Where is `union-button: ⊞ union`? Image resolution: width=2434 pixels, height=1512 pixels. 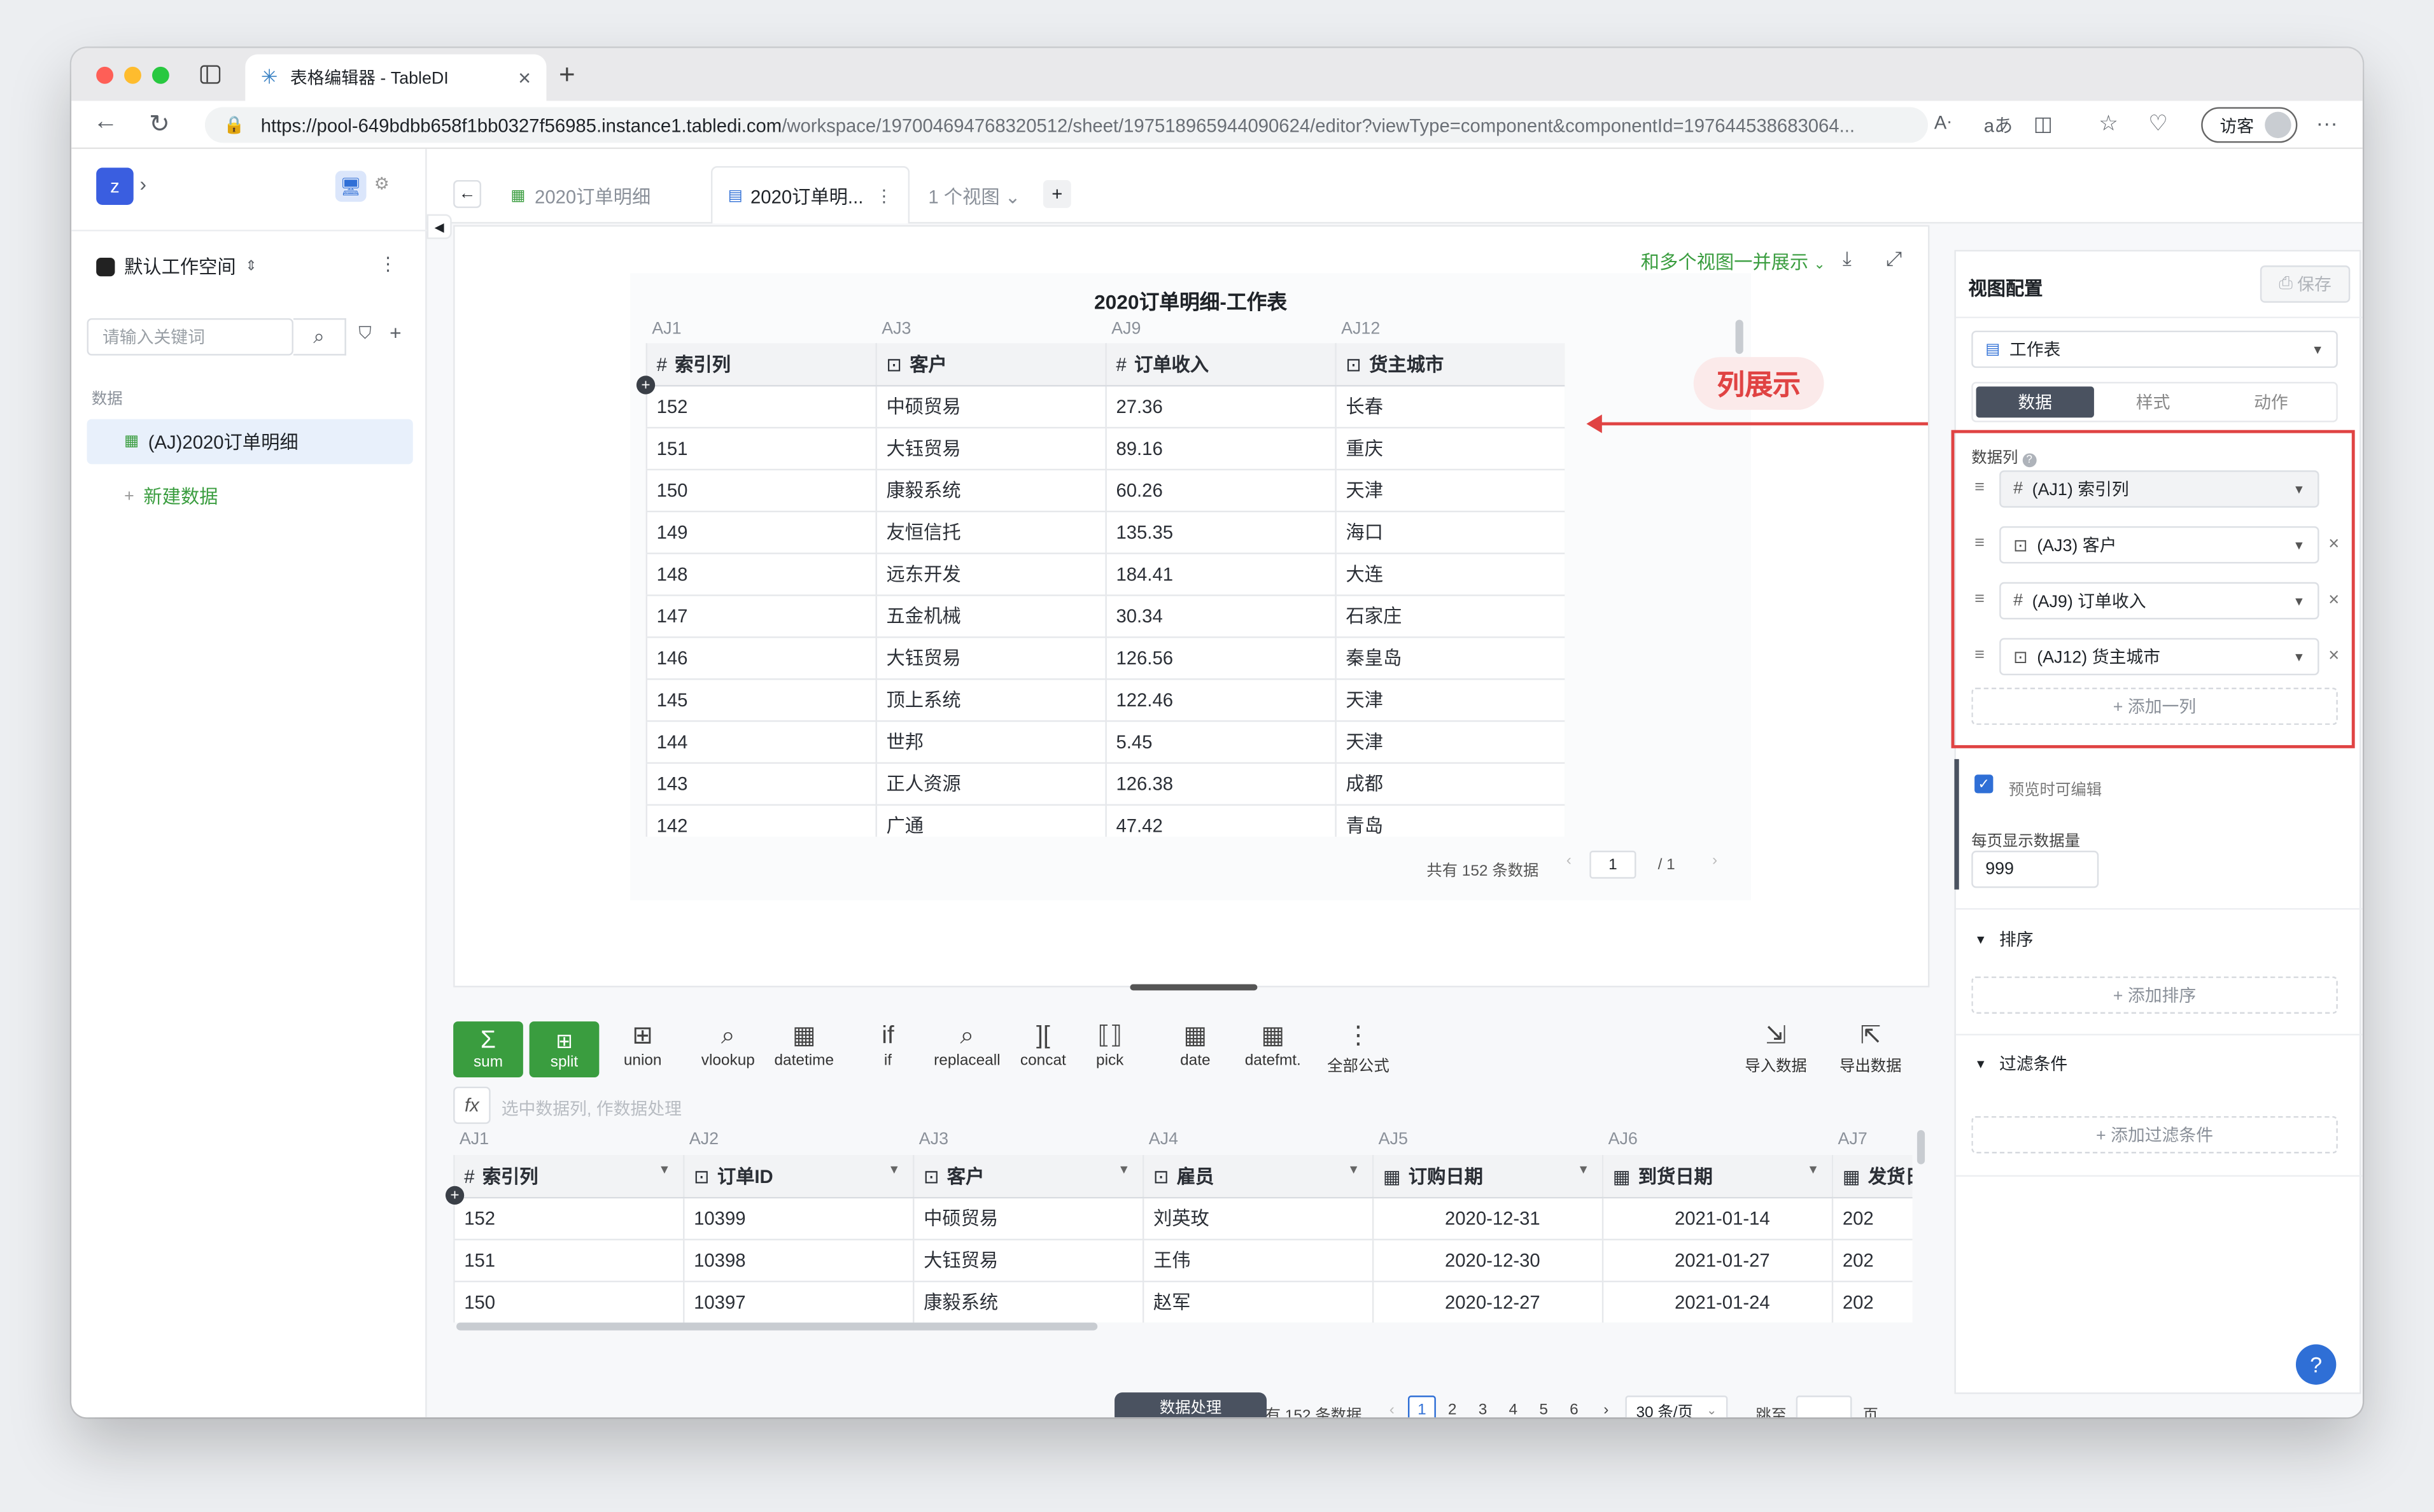 union-button: ⊞ union is located at coordinates (642, 1045).